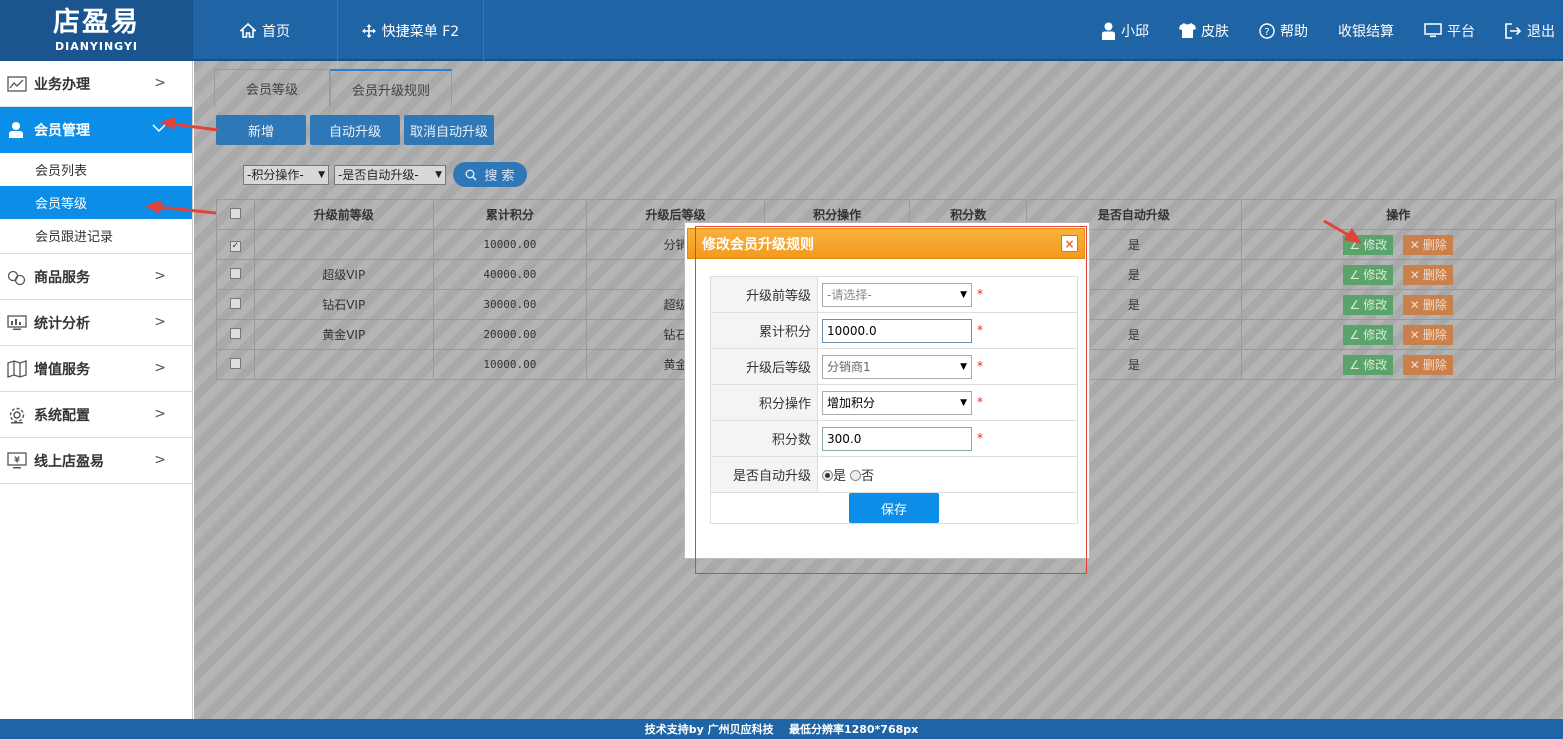 The height and width of the screenshot is (739, 1563). I want to click on cell-before-level: 超级VIP, so click(343, 274).